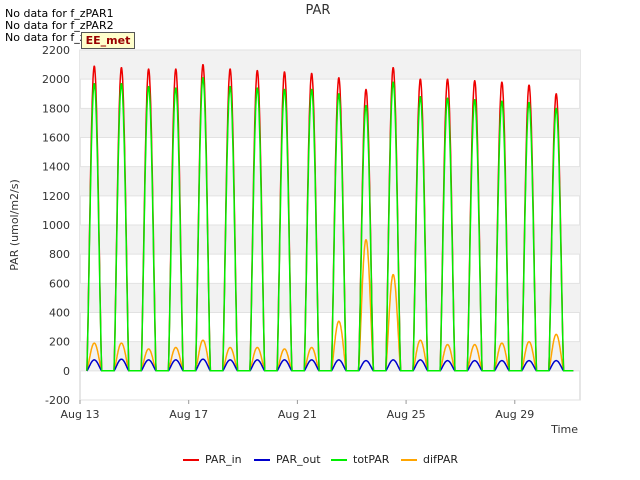 The image size is (640, 480). I want to click on legend-swatch-totpar, so click(339, 460).